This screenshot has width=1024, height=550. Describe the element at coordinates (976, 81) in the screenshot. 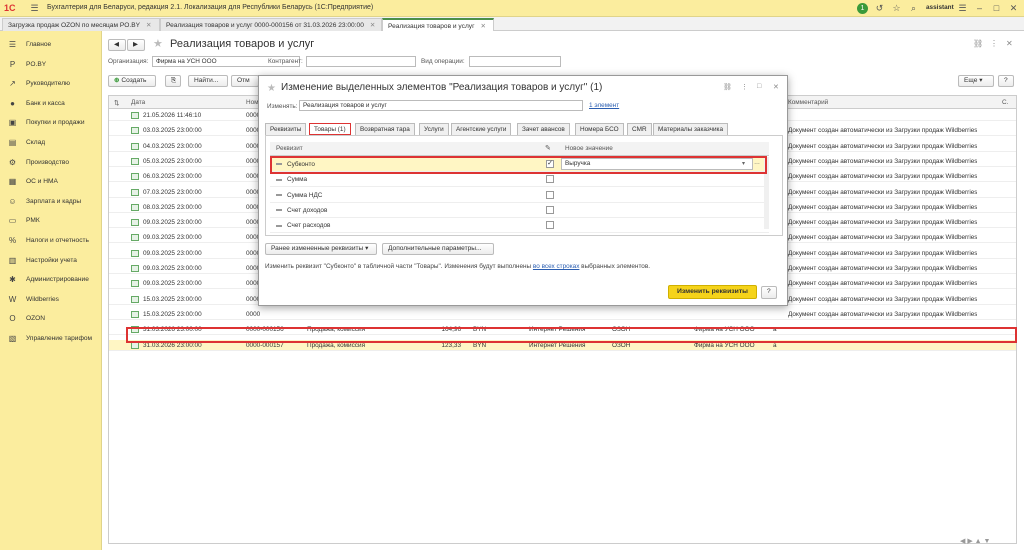

I see `more-button: Еще ▾` at that location.